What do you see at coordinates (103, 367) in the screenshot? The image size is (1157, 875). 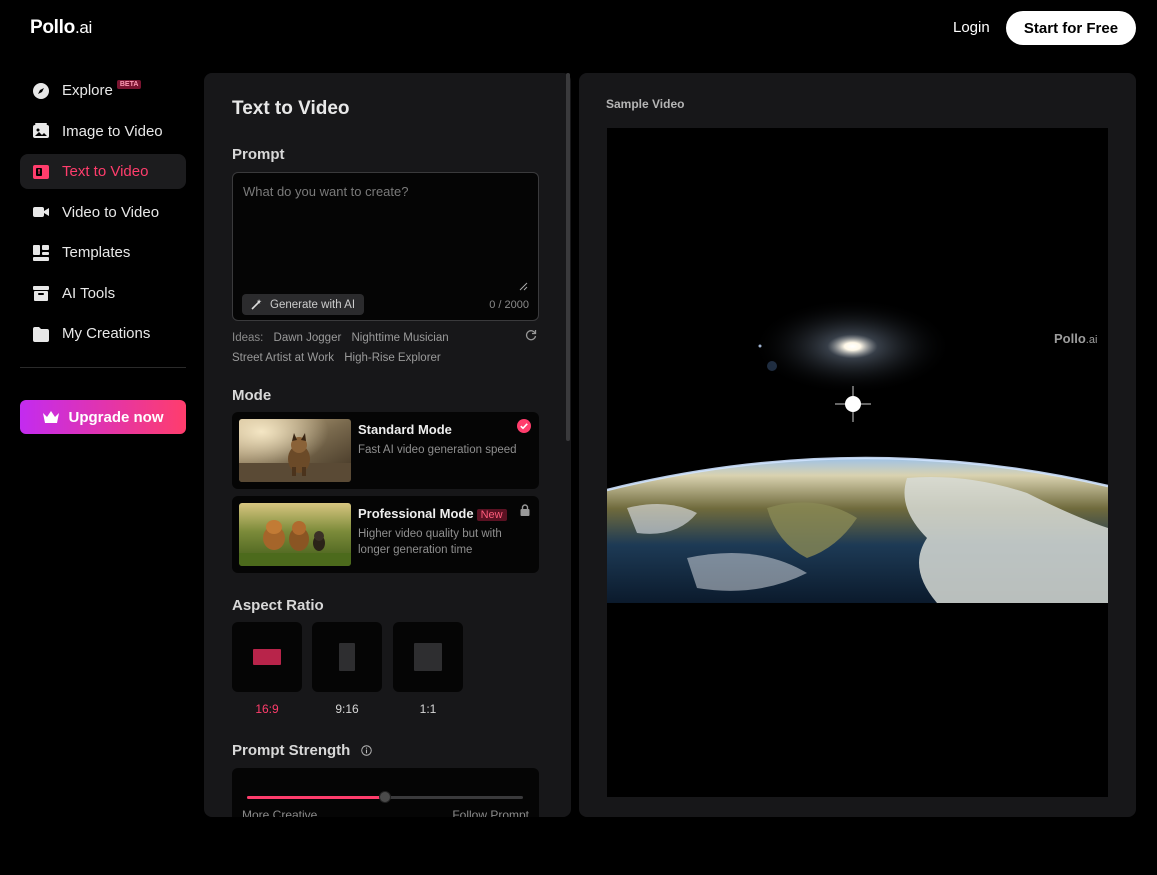 I see `sidebar-divider` at bounding box center [103, 367].